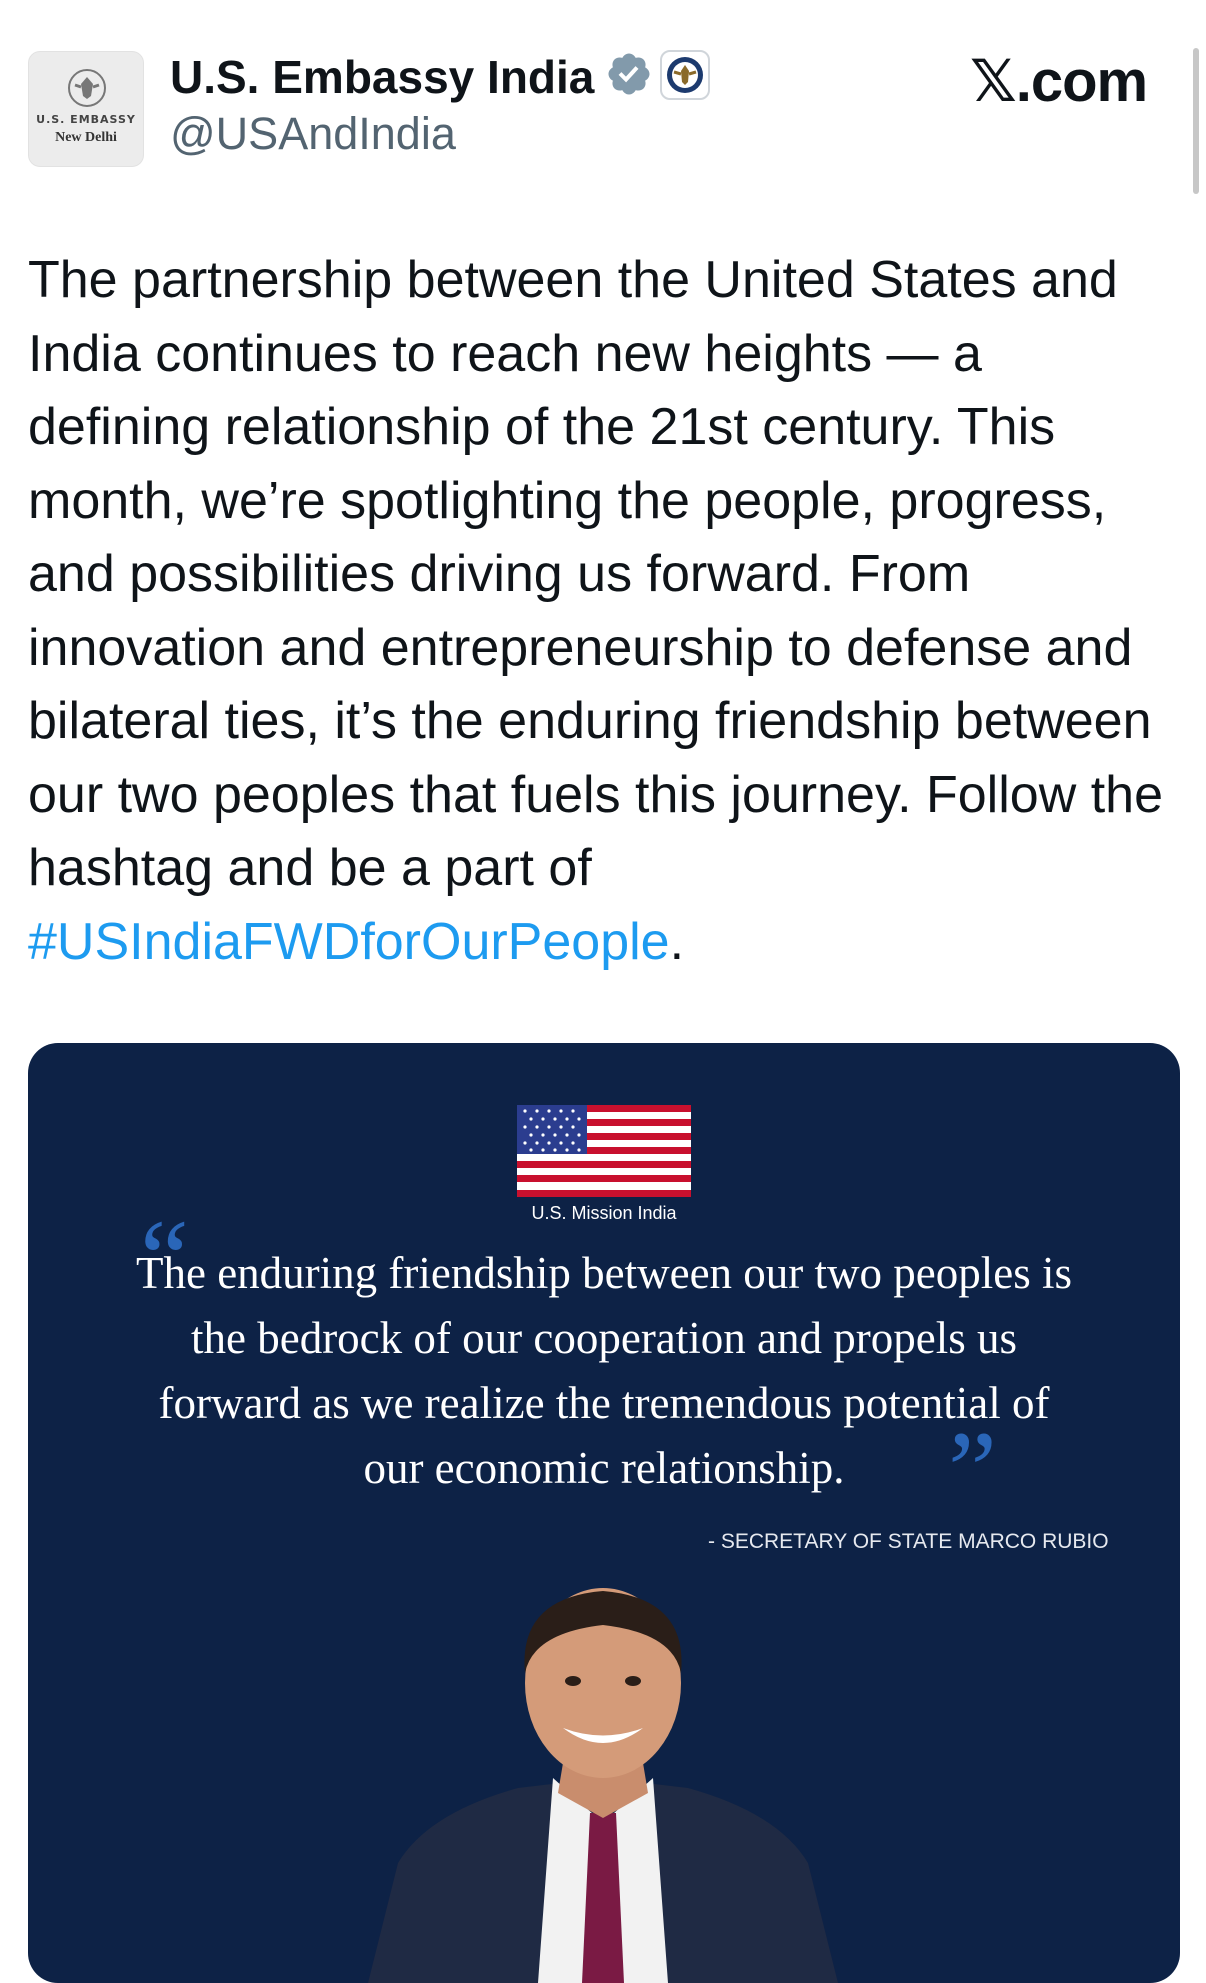 The image size is (1206, 1983). What do you see at coordinates (603, 1785) in the screenshot?
I see `portrait-photo` at bounding box center [603, 1785].